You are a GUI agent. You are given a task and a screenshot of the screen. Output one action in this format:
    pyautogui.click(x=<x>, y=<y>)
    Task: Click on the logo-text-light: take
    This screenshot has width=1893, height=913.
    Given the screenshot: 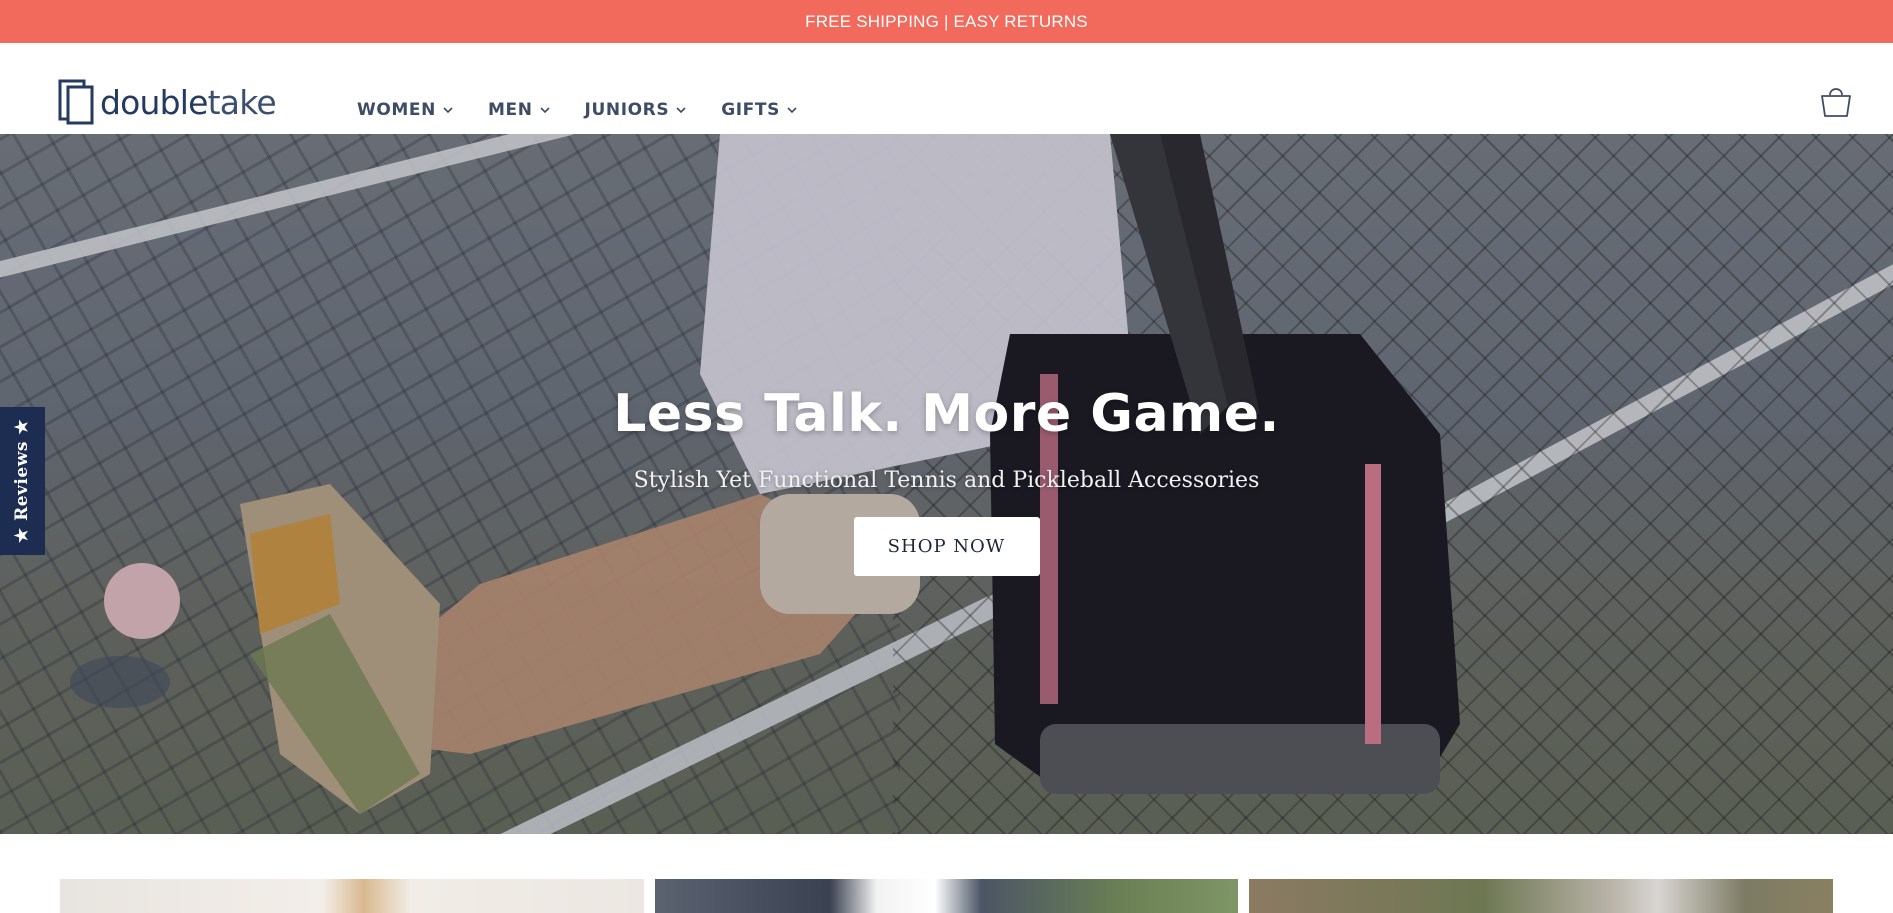 What is the action you would take?
    pyautogui.click(x=242, y=102)
    